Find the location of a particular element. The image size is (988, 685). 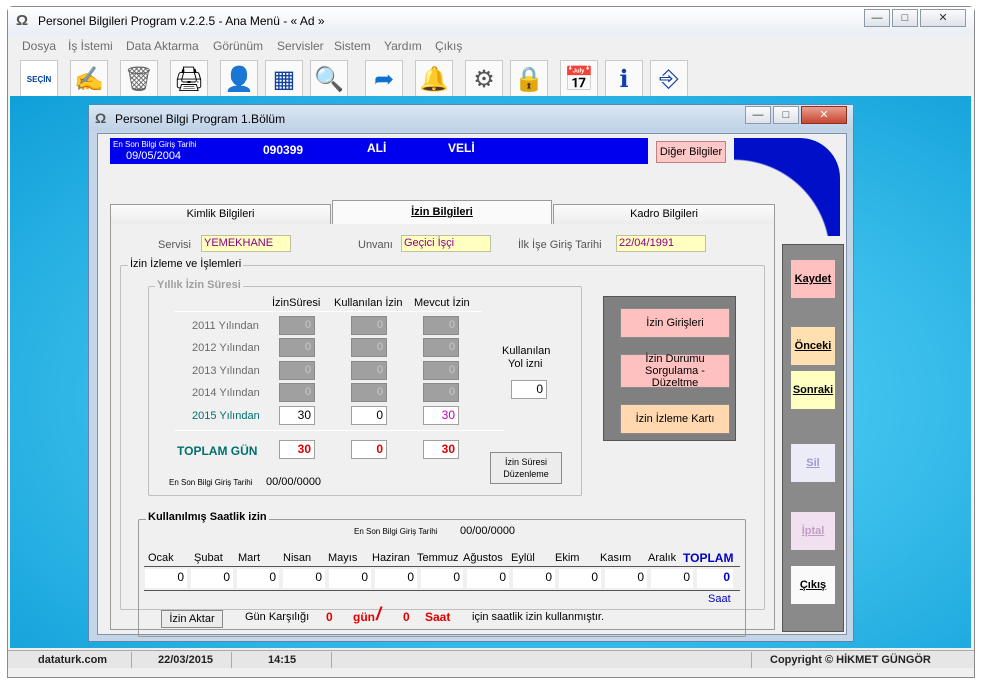

saat-agustos: 0 is located at coordinates (488, 578).